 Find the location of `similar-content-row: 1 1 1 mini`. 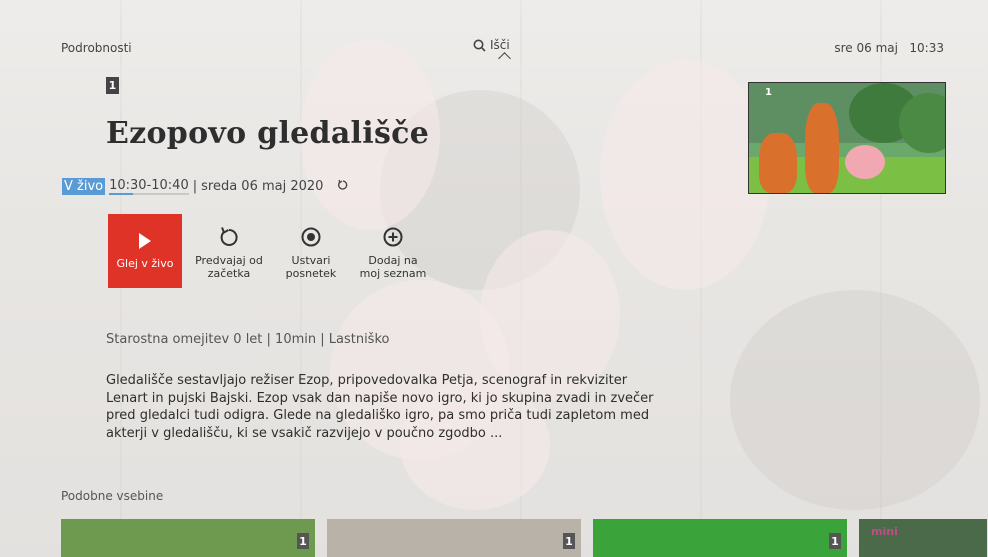

similar-content-row: 1 1 1 mini is located at coordinates (524, 538).